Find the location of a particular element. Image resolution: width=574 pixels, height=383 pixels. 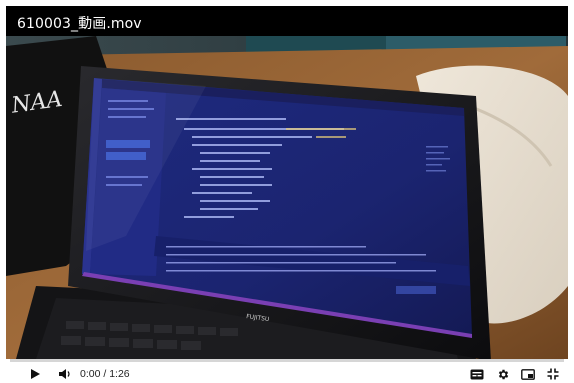

gear-icon is located at coordinates (503, 374).